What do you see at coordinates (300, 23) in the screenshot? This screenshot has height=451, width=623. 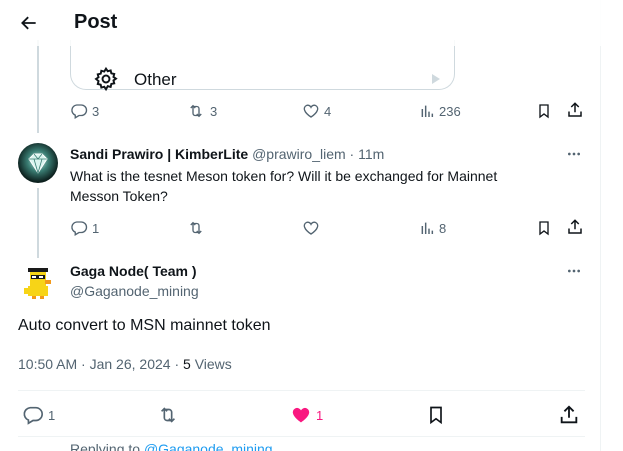 I see `top-header: Post` at bounding box center [300, 23].